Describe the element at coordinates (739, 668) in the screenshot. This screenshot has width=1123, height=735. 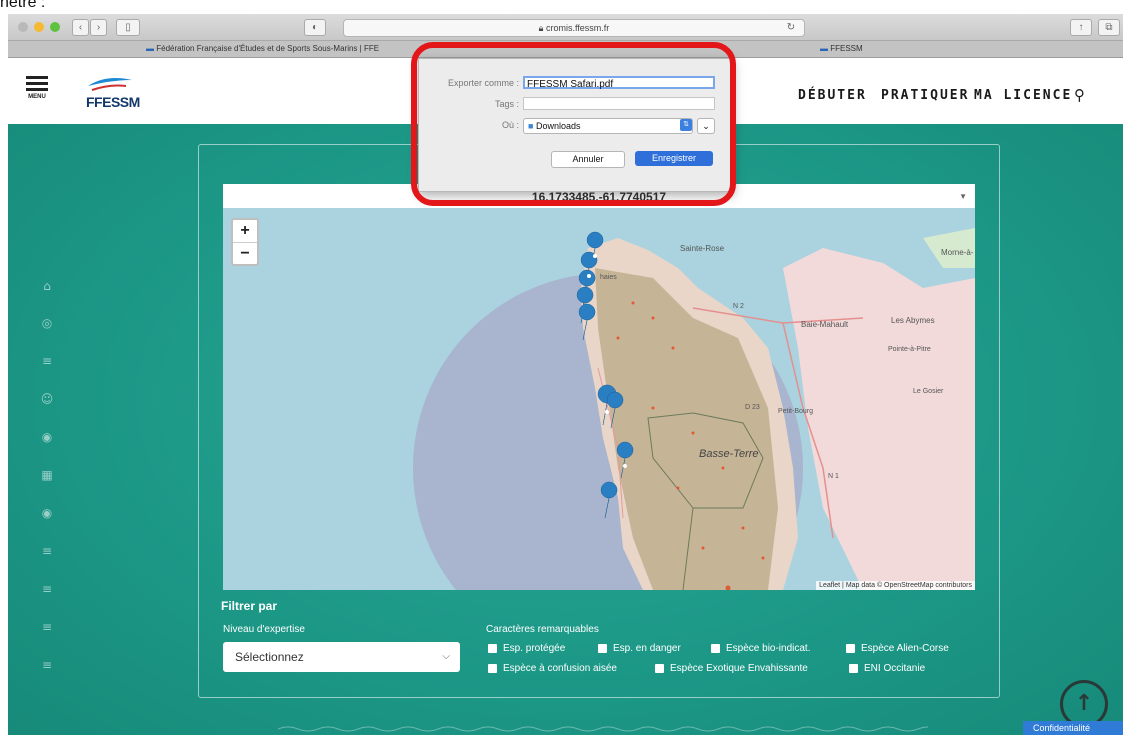
I see `checkbox-label: Espèce Exotique Envahissante` at that location.